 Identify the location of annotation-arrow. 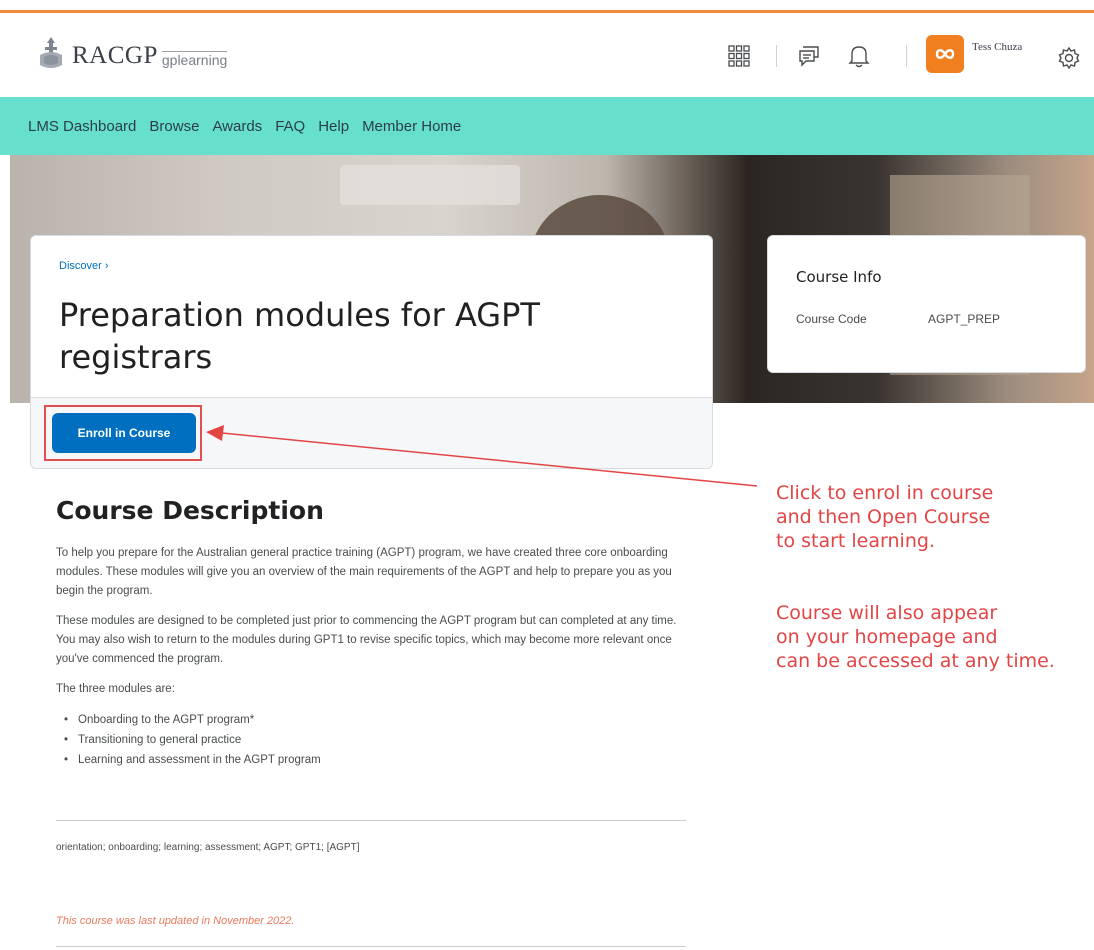
(482, 456).